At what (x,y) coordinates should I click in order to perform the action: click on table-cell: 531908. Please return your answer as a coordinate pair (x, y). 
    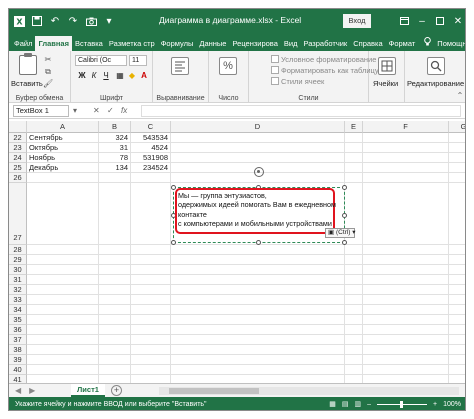
    Looking at the image, I should click on (151, 158).